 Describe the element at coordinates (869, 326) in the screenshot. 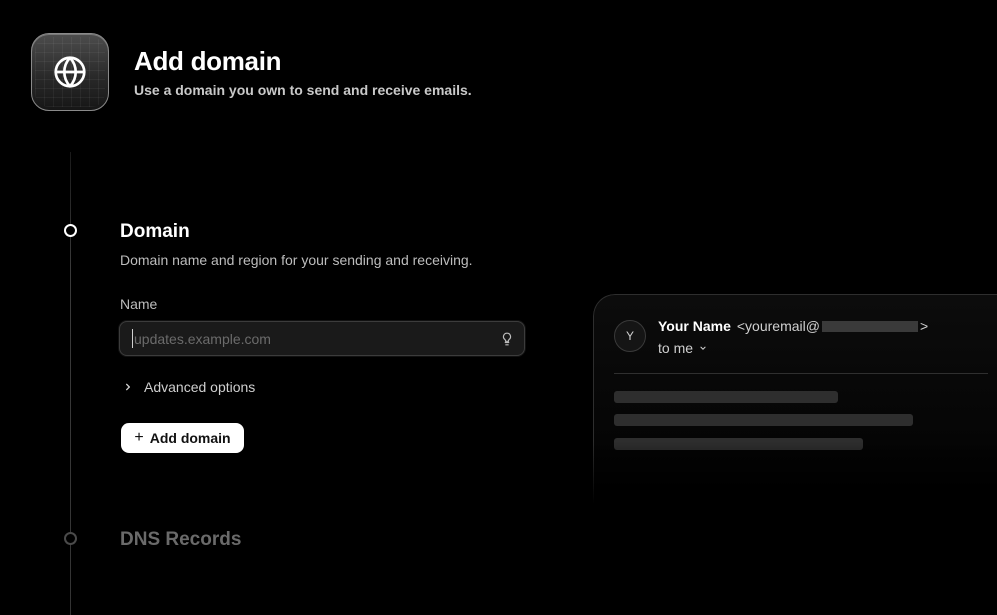

I see `redacted-domain-block` at that location.